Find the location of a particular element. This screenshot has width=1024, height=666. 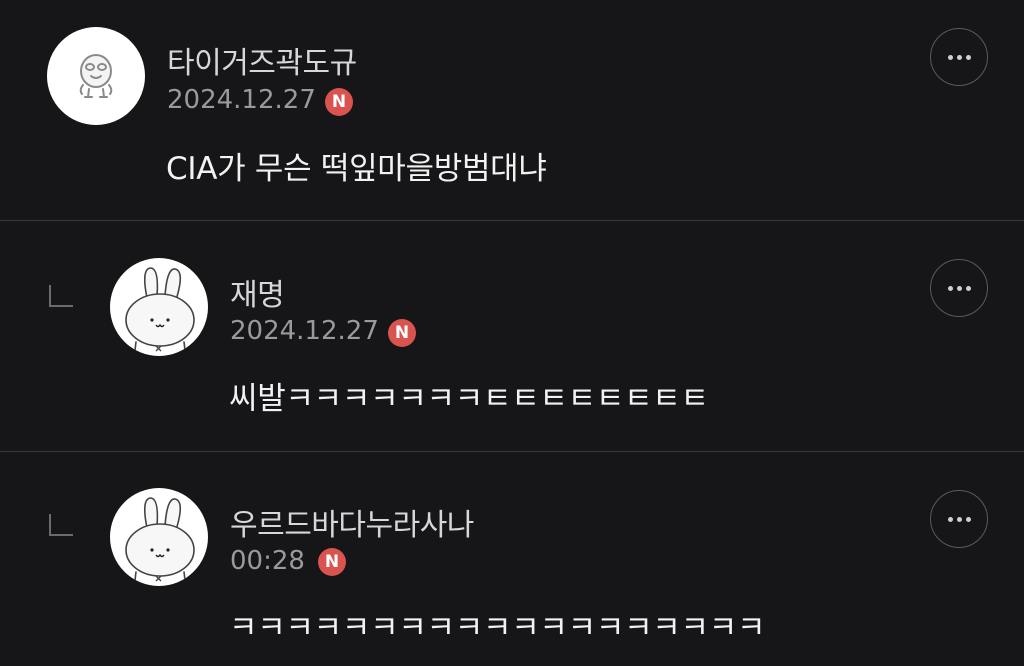

comment-text: ㅋㅋㅋㅋㅋㅋㅋㅋㅋㅋㅋㅋㅋㅋㅋㅋㅋㅋㅋ is located at coordinates (497, 628).